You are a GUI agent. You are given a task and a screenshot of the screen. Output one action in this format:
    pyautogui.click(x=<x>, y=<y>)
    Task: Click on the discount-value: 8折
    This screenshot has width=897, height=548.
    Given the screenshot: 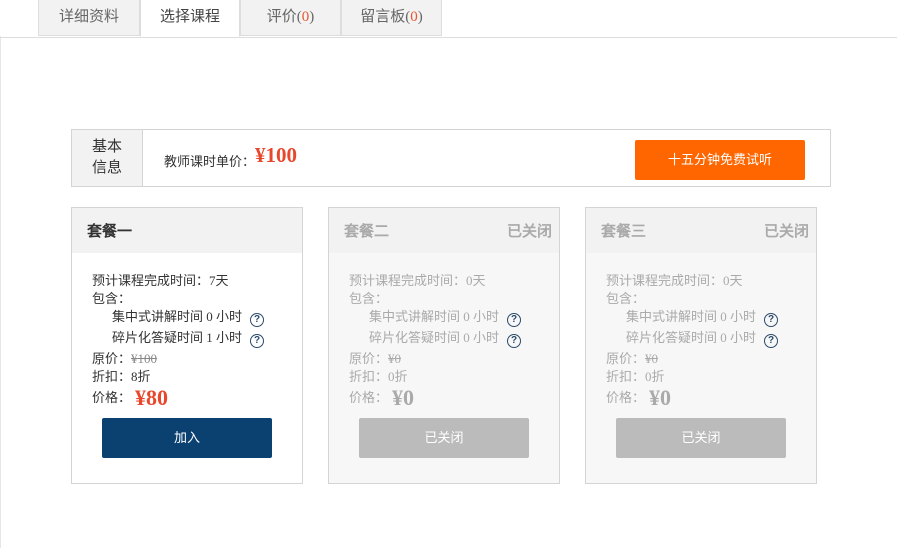 What is the action you would take?
    pyautogui.click(x=141, y=376)
    